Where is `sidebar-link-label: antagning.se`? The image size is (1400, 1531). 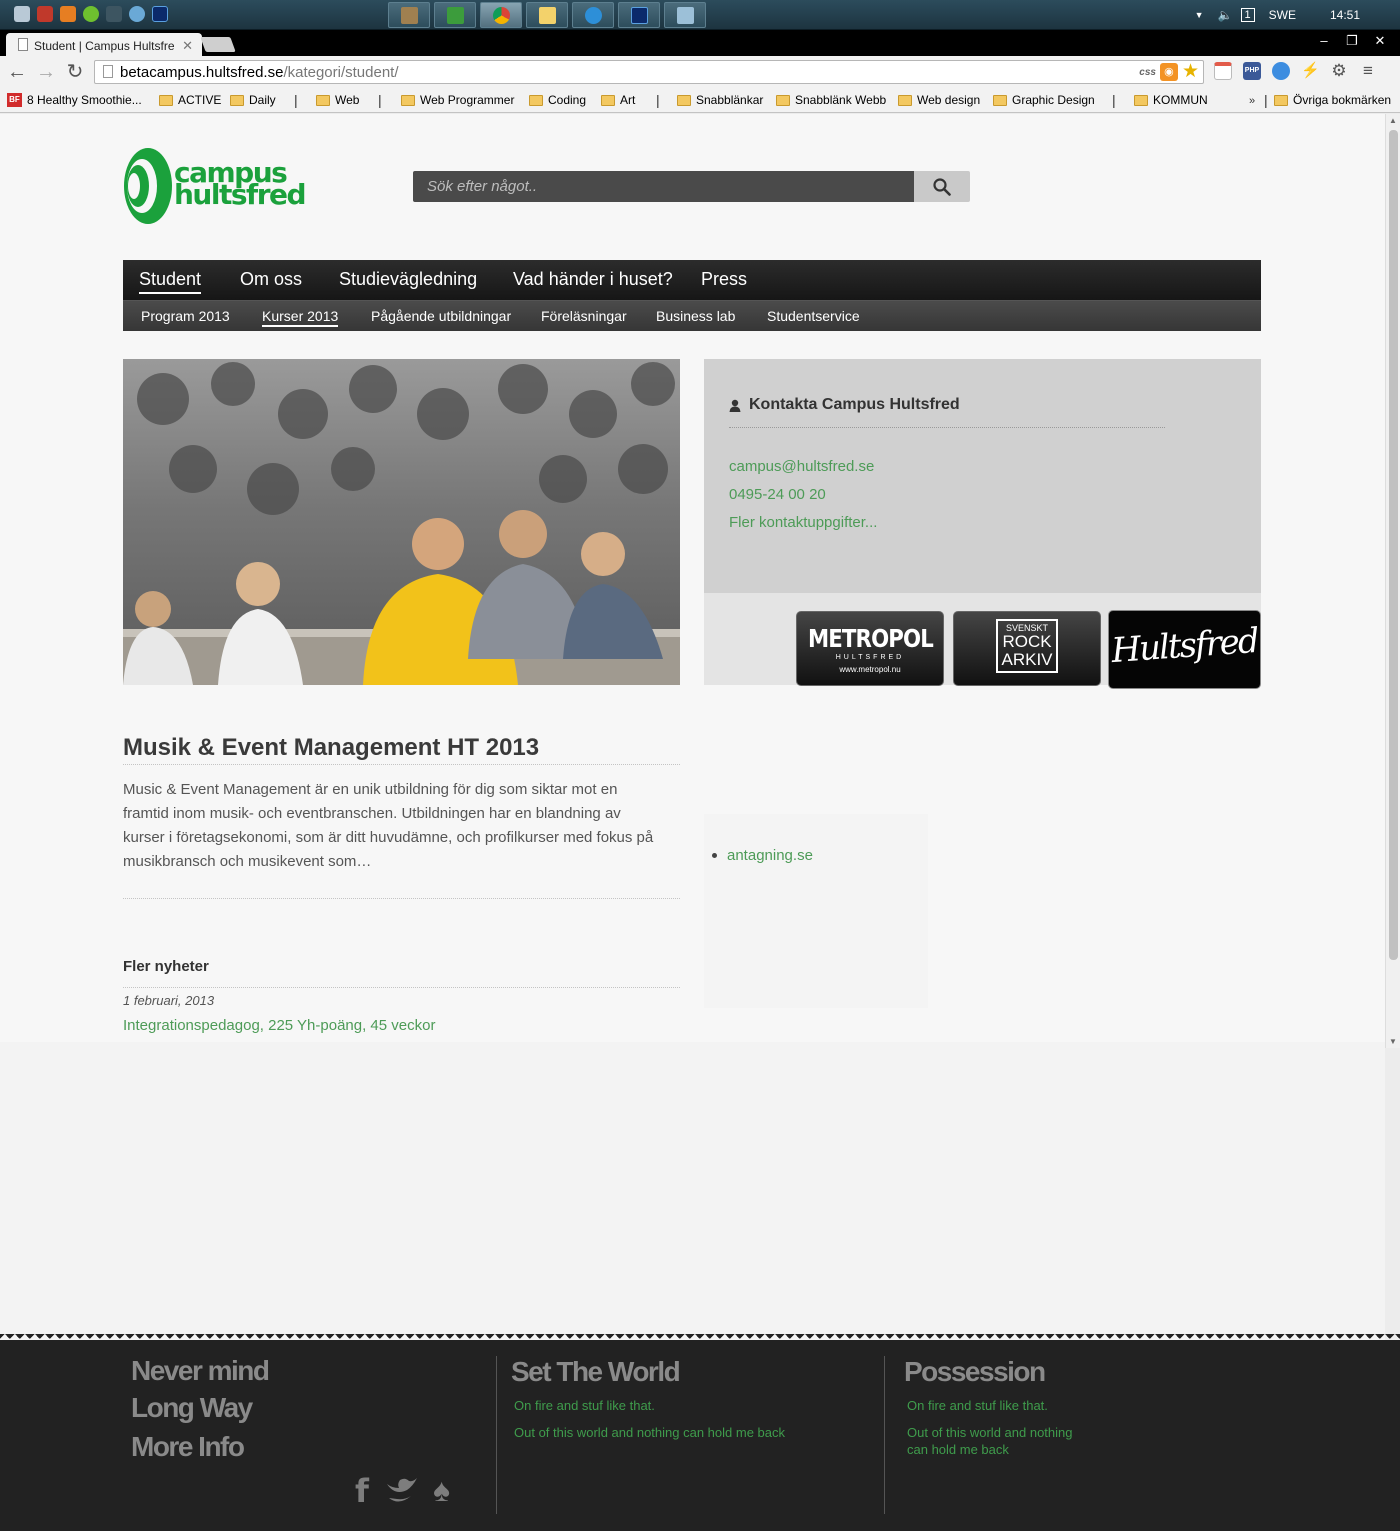
sidebar-link-label: antagning.se is located at coordinates (770, 855).